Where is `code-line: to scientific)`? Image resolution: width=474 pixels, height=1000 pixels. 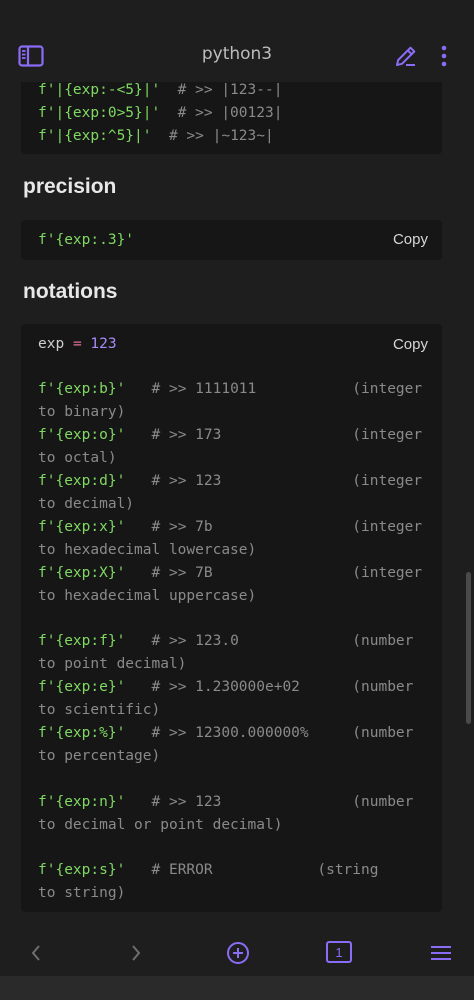 code-line: to scientific) is located at coordinates (99, 710).